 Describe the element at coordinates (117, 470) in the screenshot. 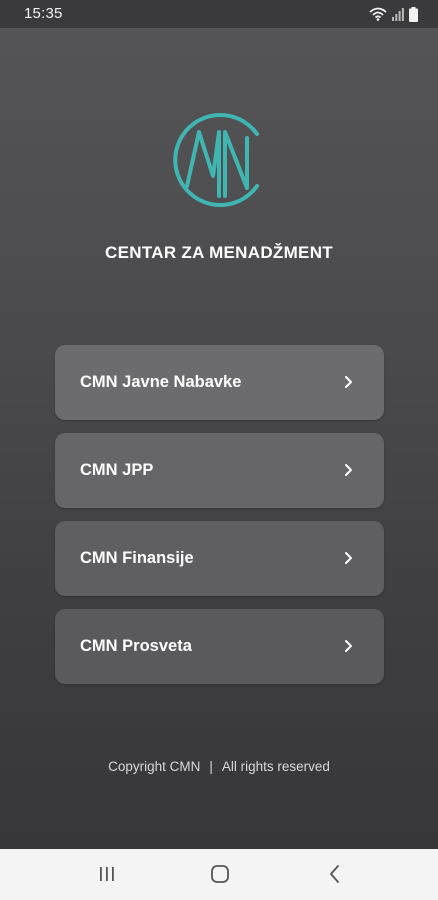

I see `menu-item-label: CMN JPP` at that location.